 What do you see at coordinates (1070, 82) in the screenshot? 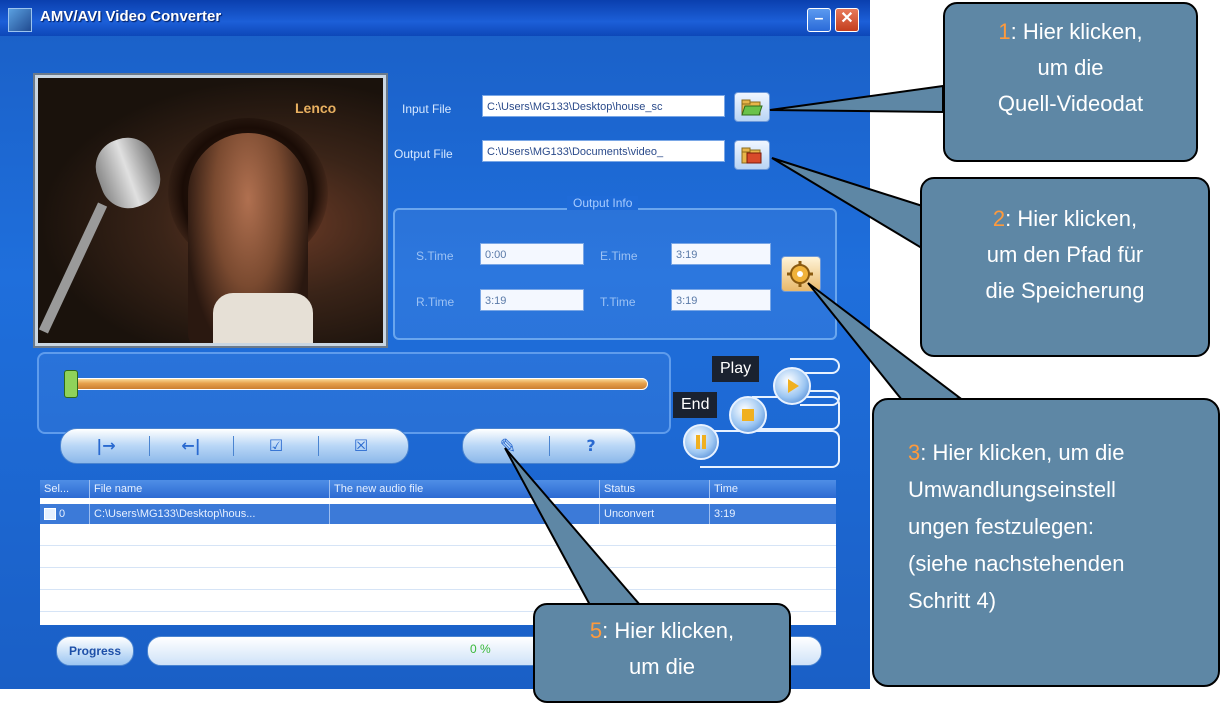
I see `callout-step-1: 1: Hier klicken, um die Quell-Videodat` at bounding box center [1070, 82].